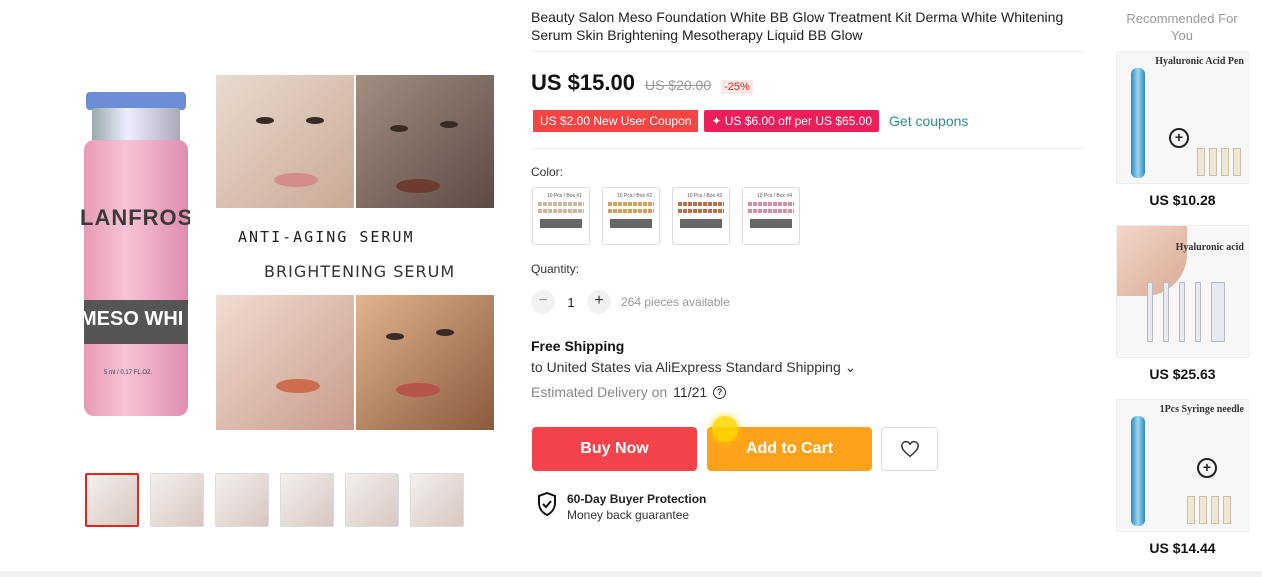 This screenshot has width=1262, height=577. I want to click on serum-vial-illustration: LANFROS MESO WHI 5 ml / 0.17 FL.OZ., so click(135, 255).